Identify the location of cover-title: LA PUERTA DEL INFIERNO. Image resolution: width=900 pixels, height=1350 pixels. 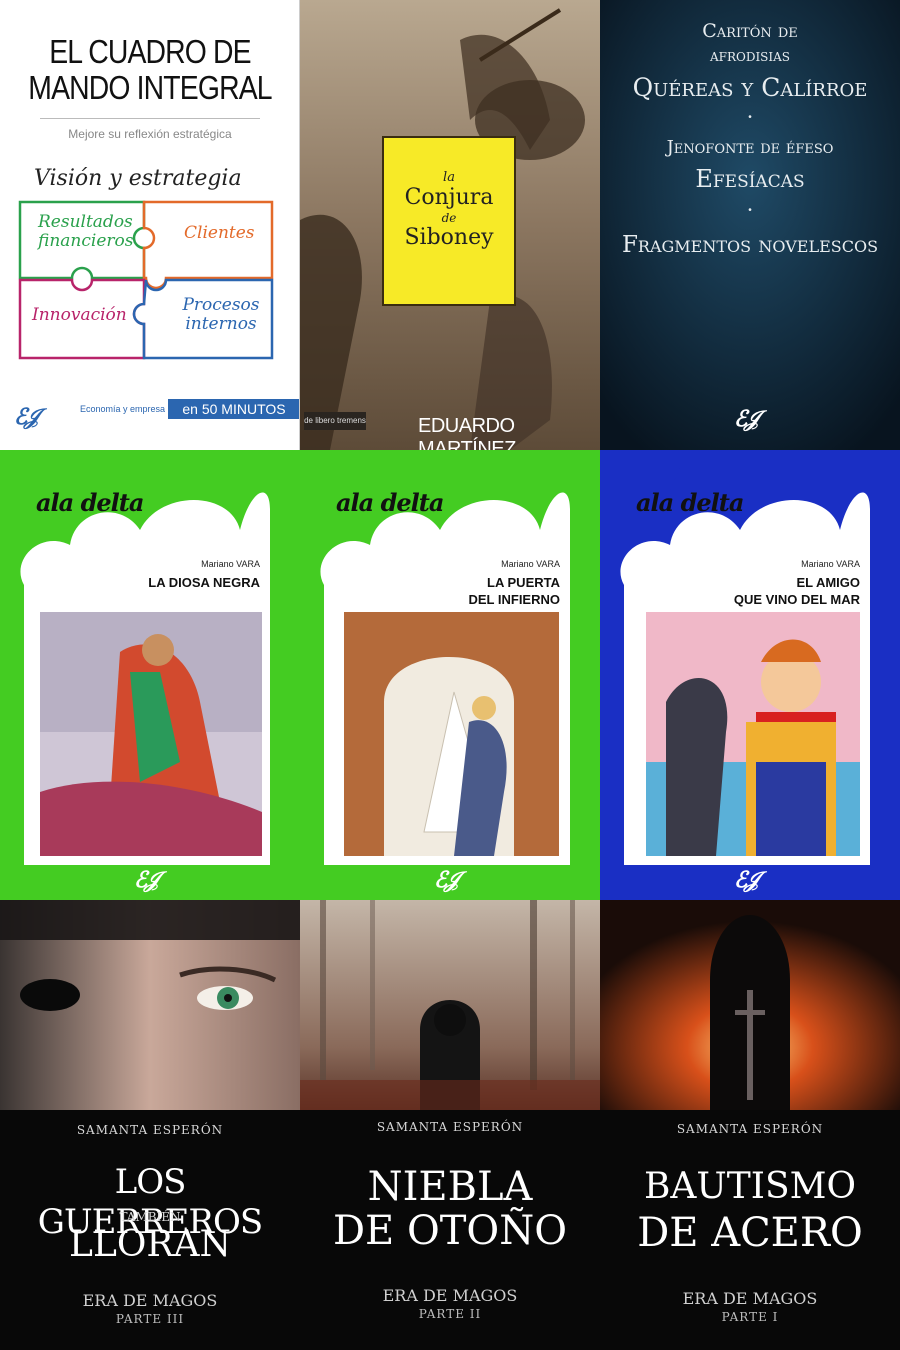
(514, 591).